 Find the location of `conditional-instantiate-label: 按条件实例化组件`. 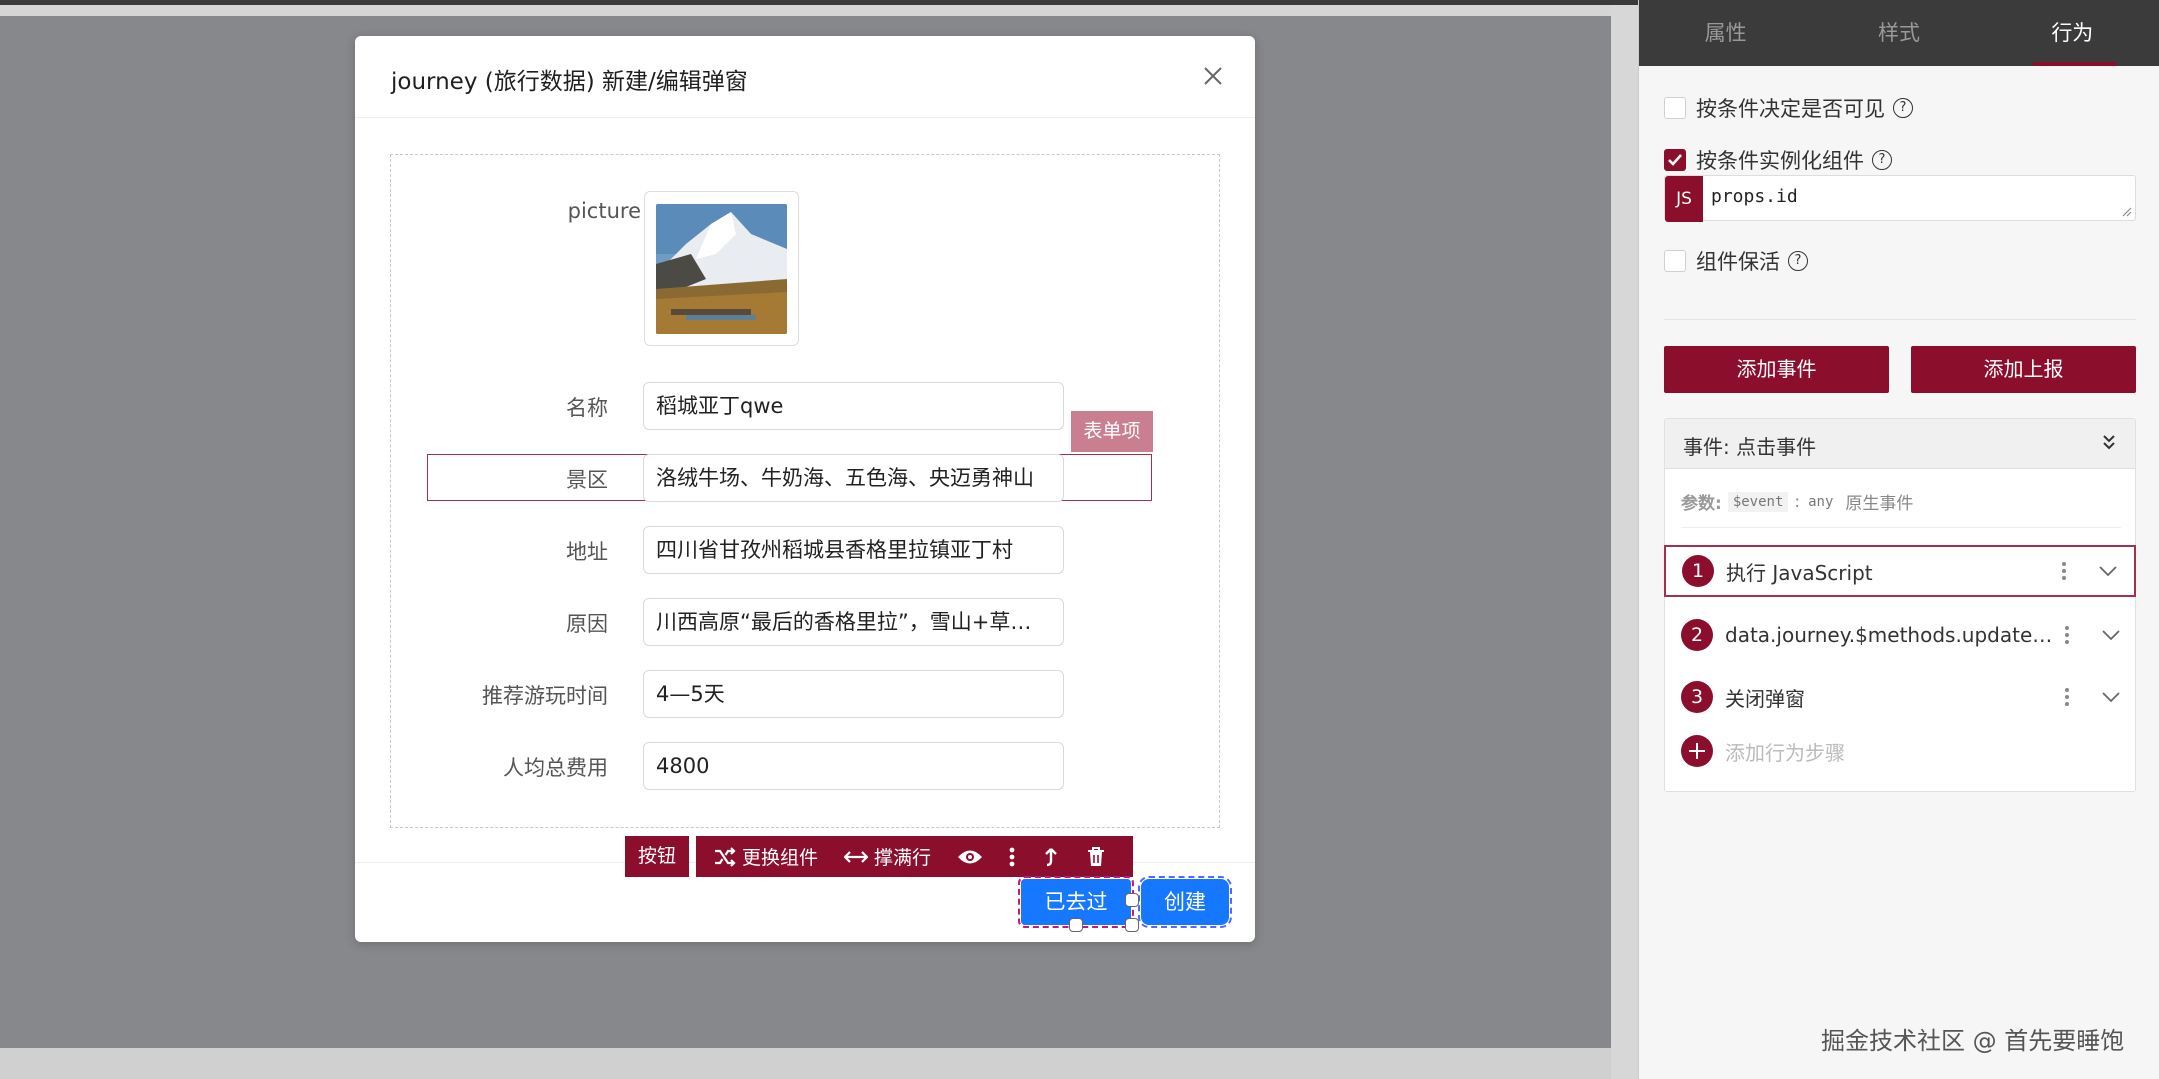

conditional-instantiate-label: 按条件实例化组件 is located at coordinates (1780, 161).